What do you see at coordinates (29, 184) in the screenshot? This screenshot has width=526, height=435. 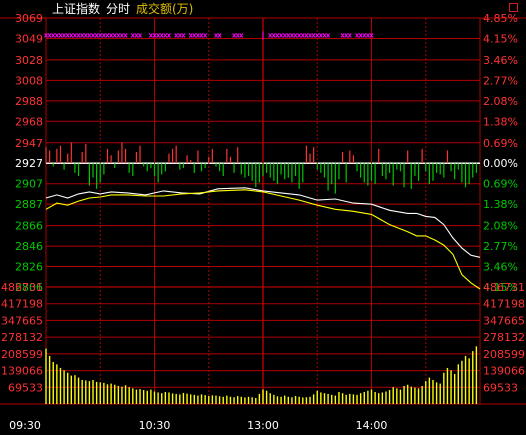 I see `price-axis-label: 2907` at bounding box center [29, 184].